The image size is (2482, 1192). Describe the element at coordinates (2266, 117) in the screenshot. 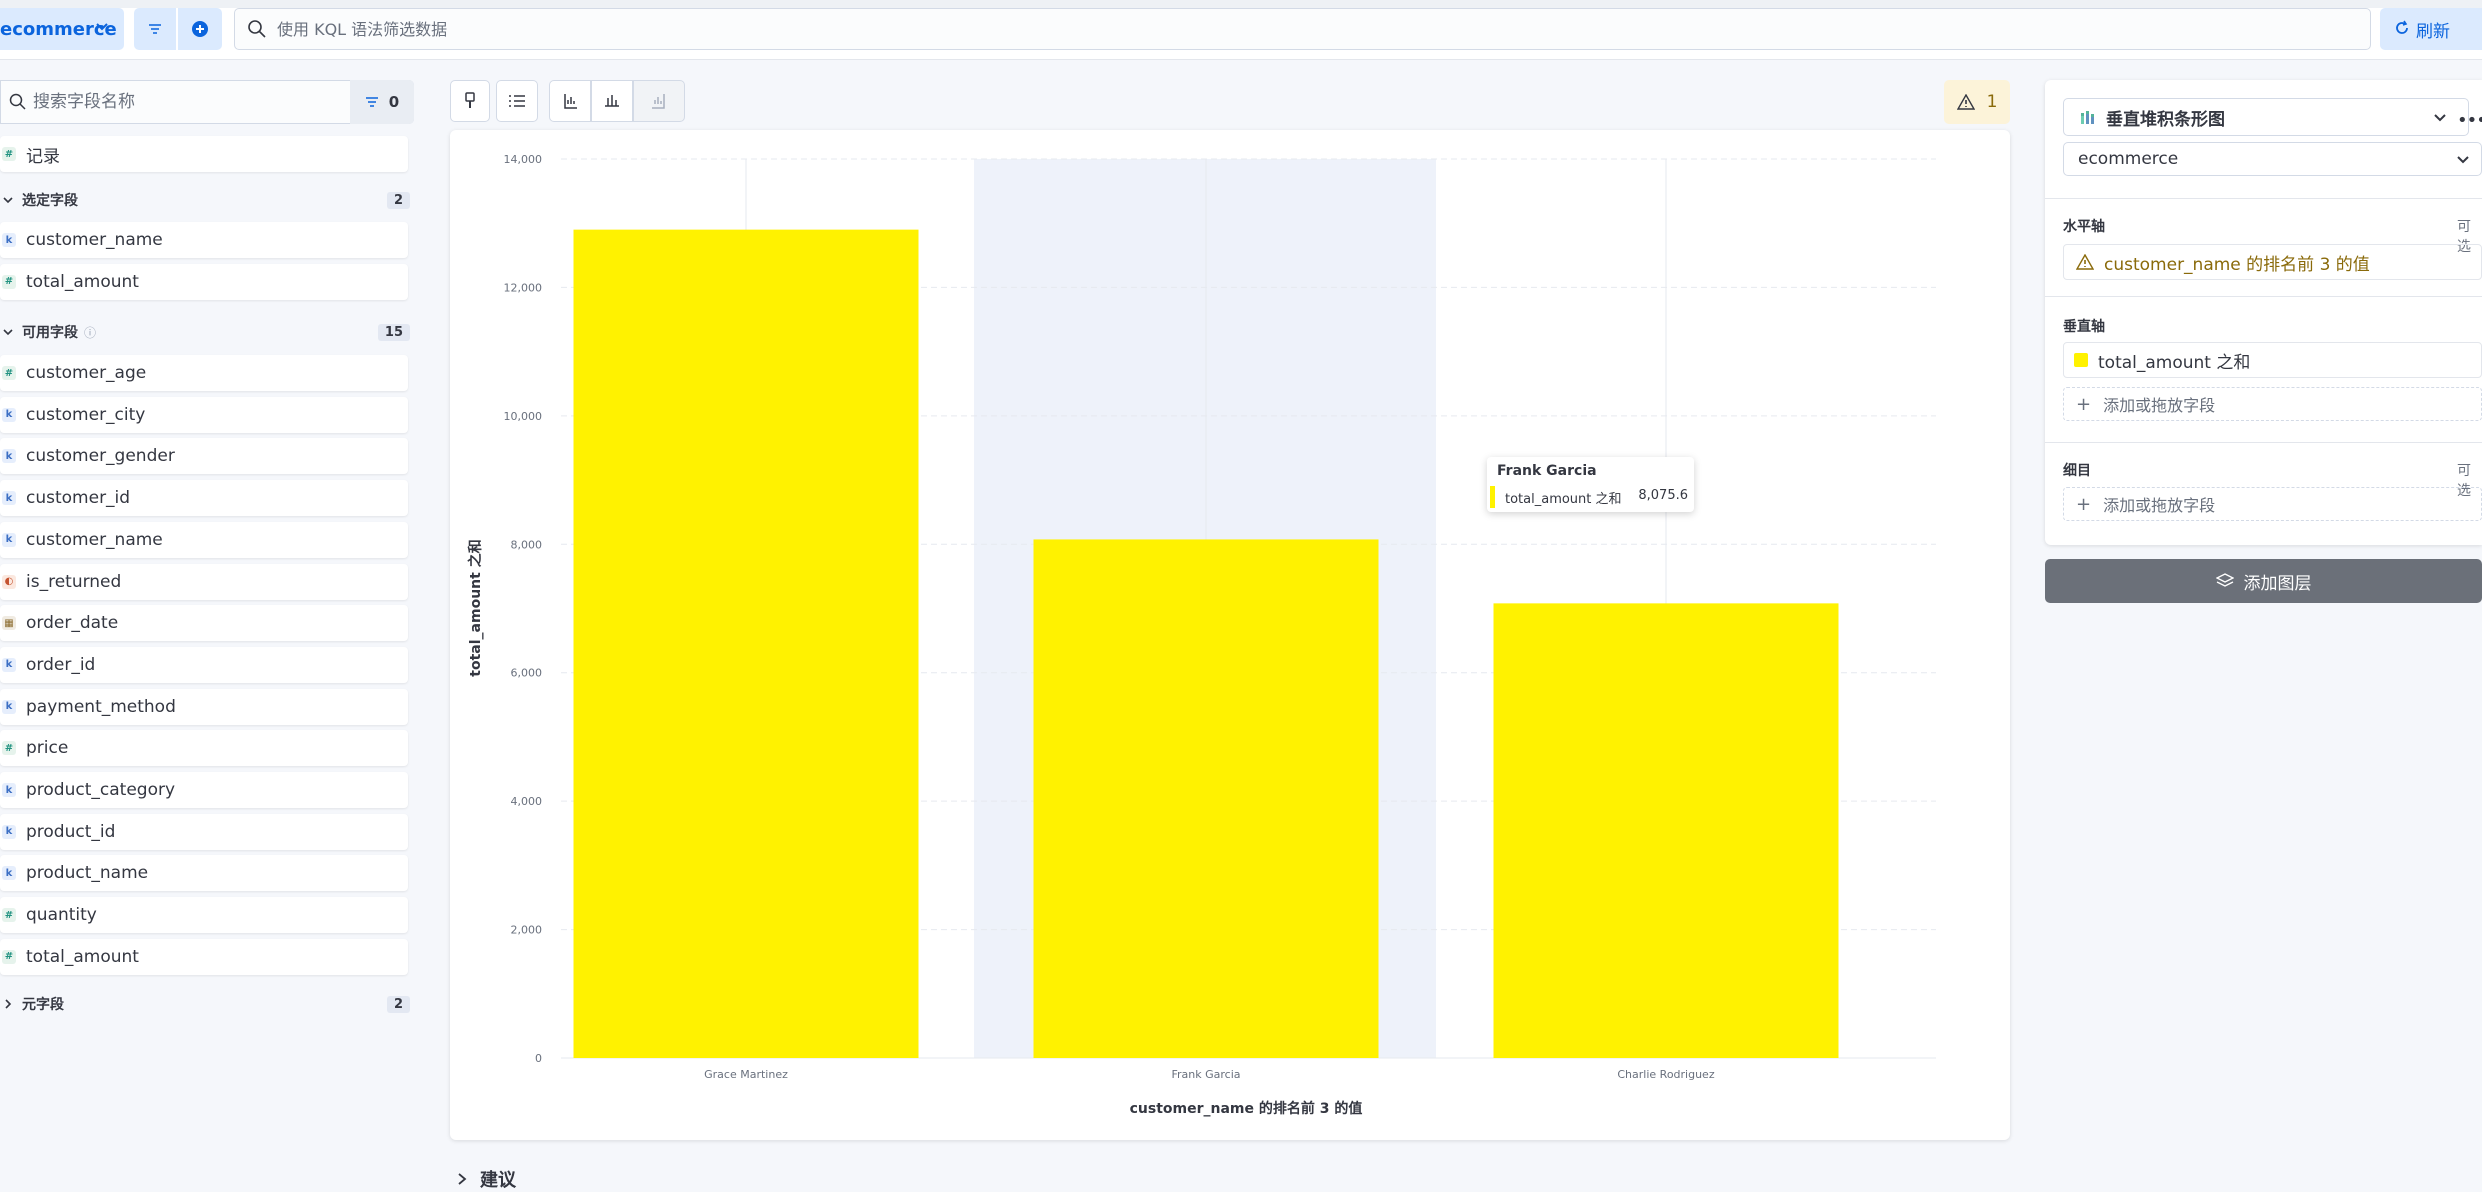

I see `chart-type-selector: 垂直堆积条形图` at that location.